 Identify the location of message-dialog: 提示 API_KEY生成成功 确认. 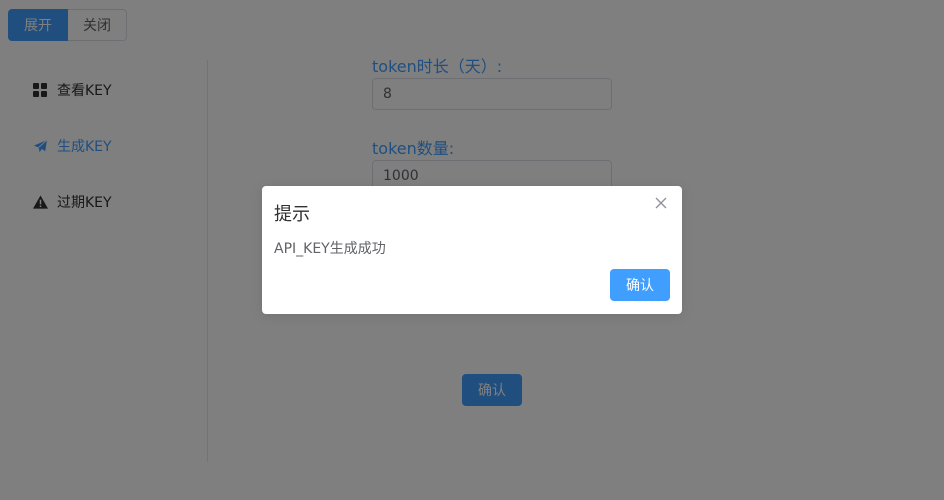
(472, 250).